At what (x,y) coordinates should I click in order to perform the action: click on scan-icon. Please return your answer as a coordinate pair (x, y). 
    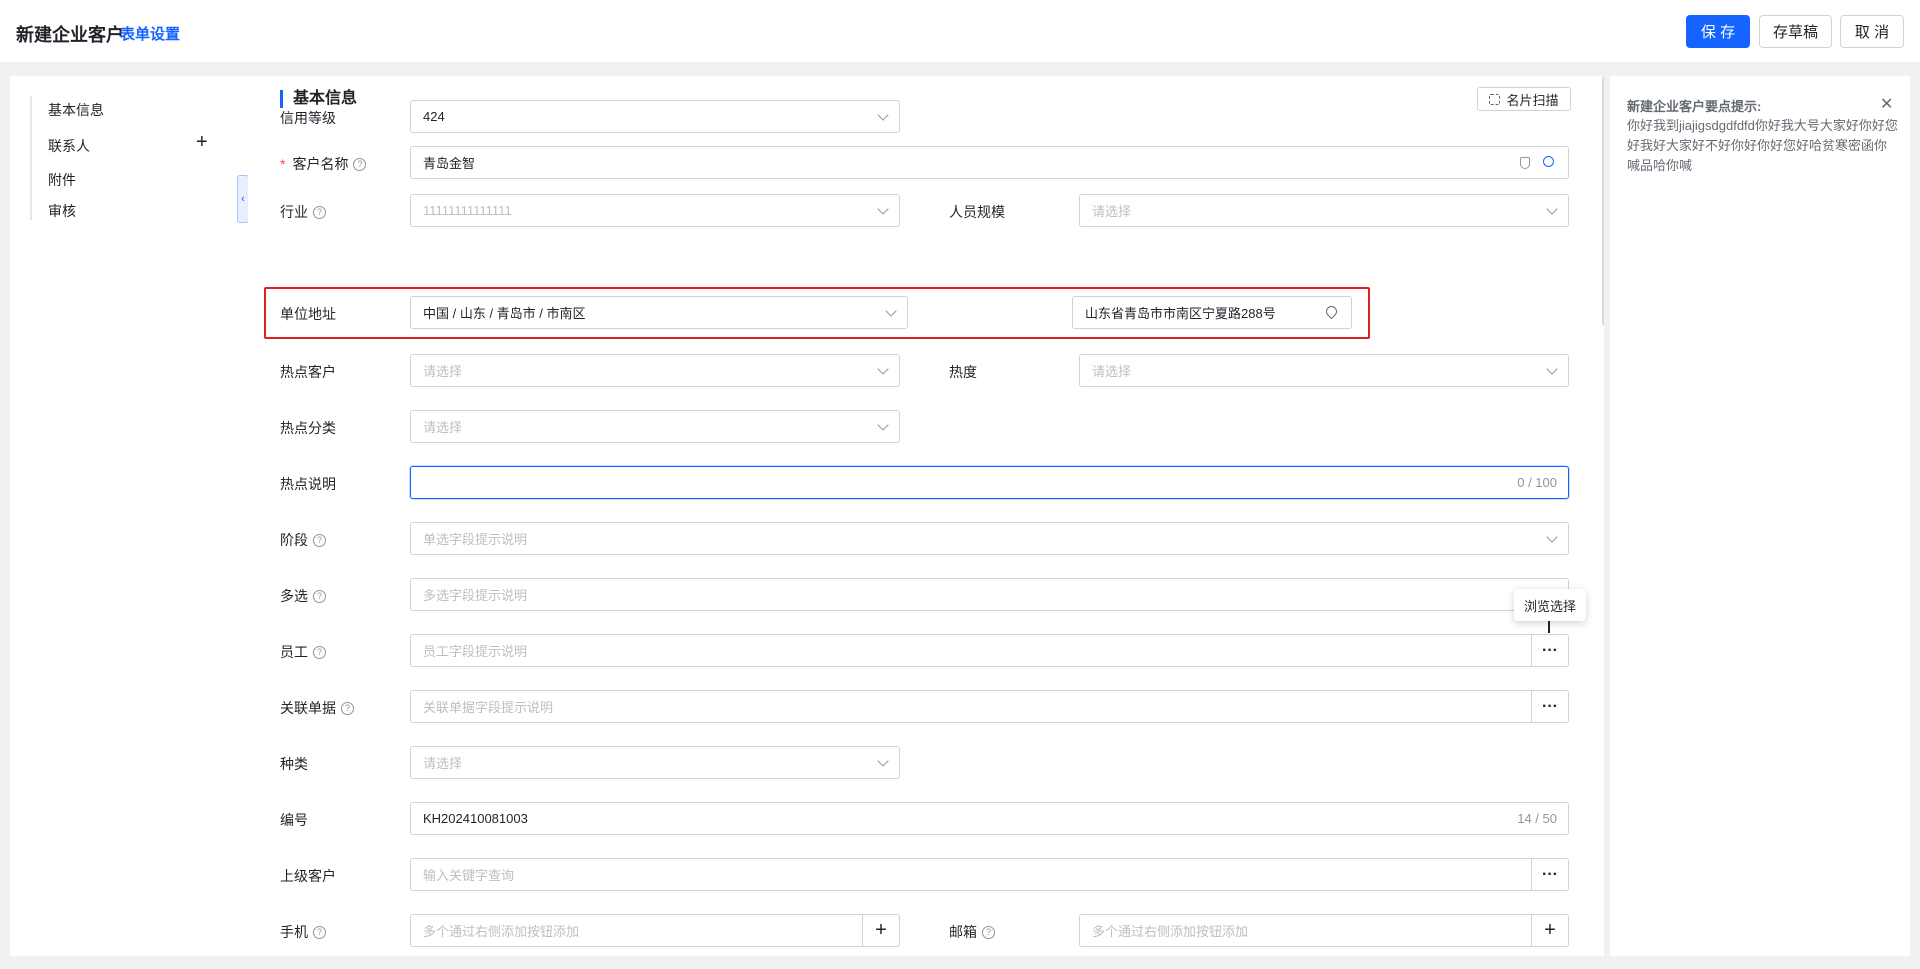
    Looking at the image, I should click on (1495, 99).